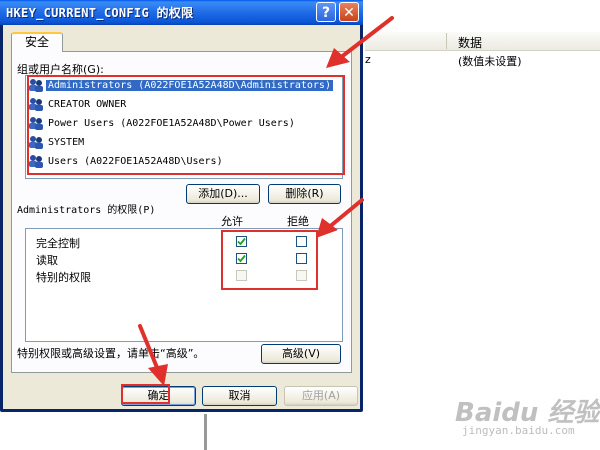 This screenshot has height=450, width=600. Describe the element at coordinates (158, 375) in the screenshot. I see `arrow-3-head` at that location.